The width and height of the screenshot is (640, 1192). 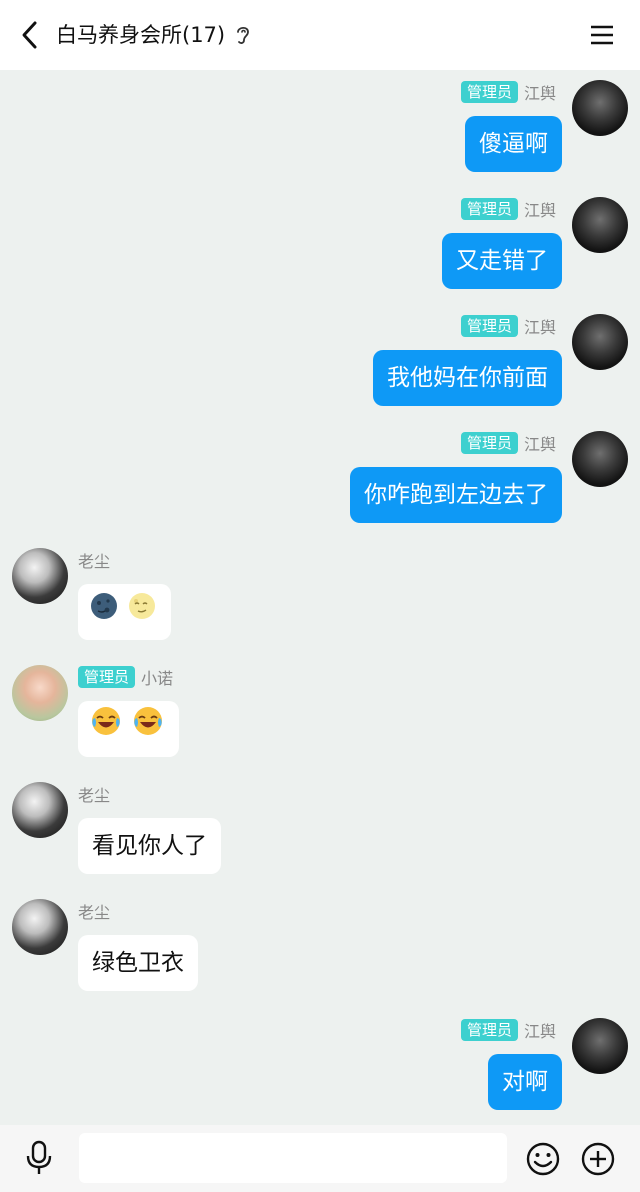 What do you see at coordinates (141, 35) in the screenshot?
I see `chat-title: 白马养身会所(17)` at bounding box center [141, 35].